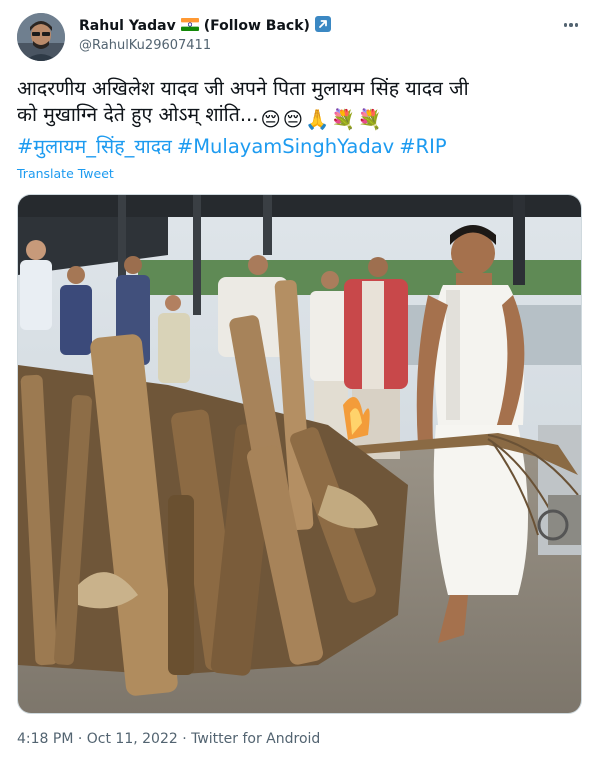  I want to click on more-options-icon, so click(571, 25).